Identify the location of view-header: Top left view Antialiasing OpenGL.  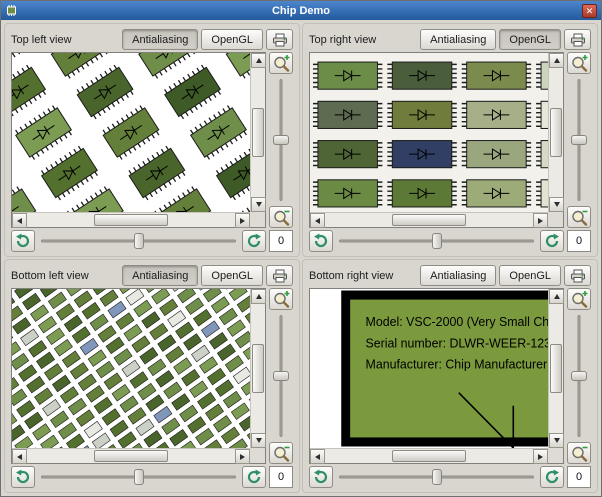
(152, 39).